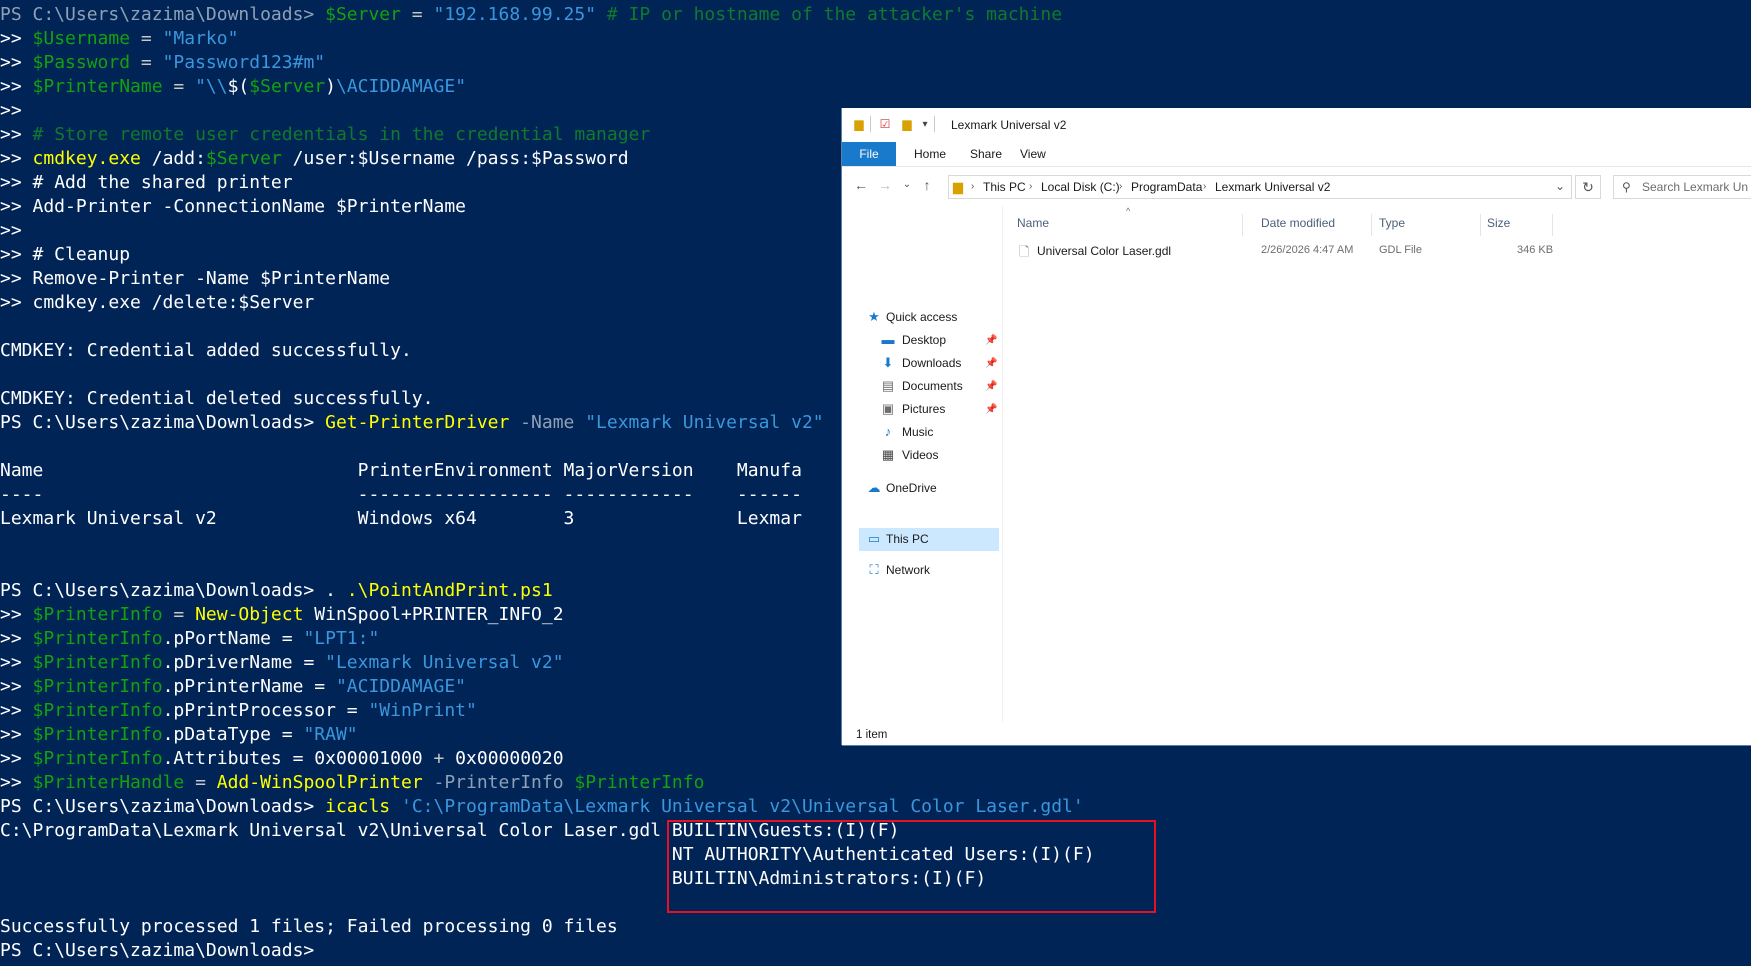 Image resolution: width=1751 pixels, height=966 pixels. I want to click on video-icon: ▦, so click(888, 454).